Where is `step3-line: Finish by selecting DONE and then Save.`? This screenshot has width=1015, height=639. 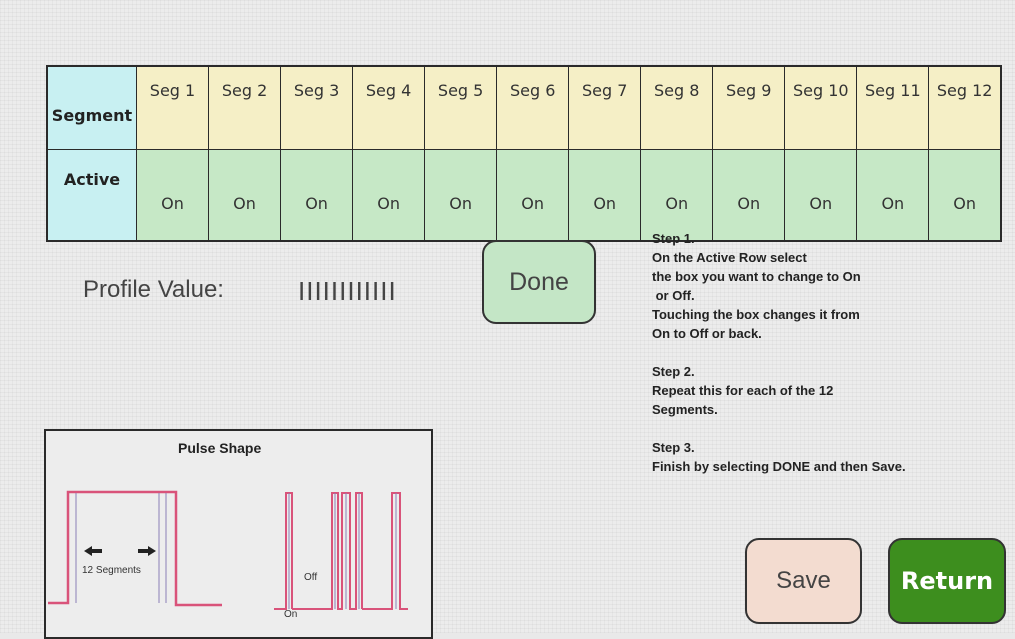
step3-line: Finish by selecting DONE and then Save. is located at coordinates (779, 466).